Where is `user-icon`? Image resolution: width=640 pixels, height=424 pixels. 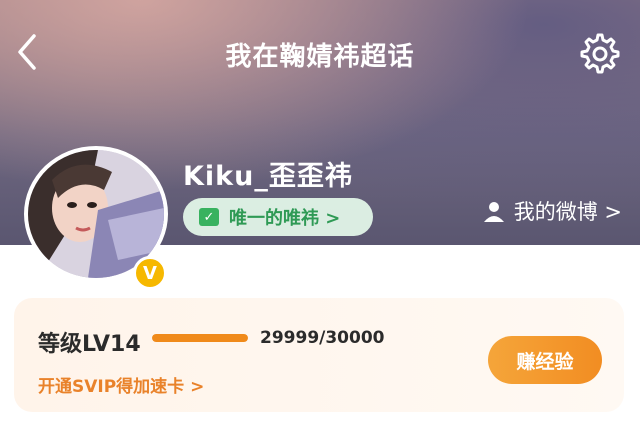 user-icon is located at coordinates (493, 212).